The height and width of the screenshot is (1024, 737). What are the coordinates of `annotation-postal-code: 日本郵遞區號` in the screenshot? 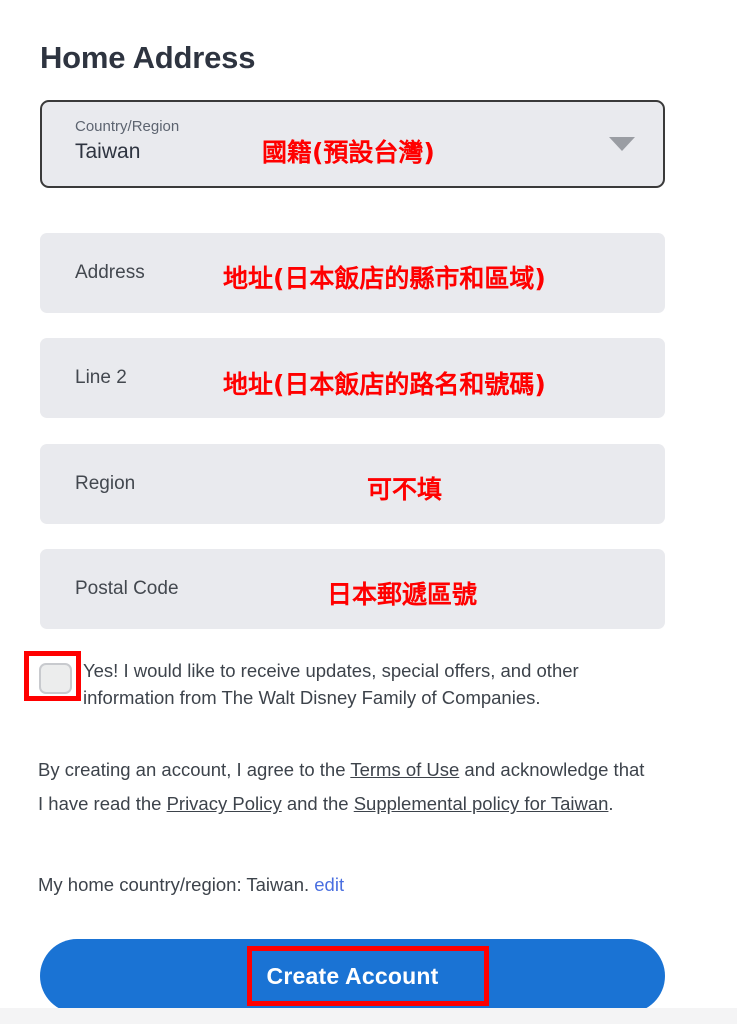 It's located at (402, 594).